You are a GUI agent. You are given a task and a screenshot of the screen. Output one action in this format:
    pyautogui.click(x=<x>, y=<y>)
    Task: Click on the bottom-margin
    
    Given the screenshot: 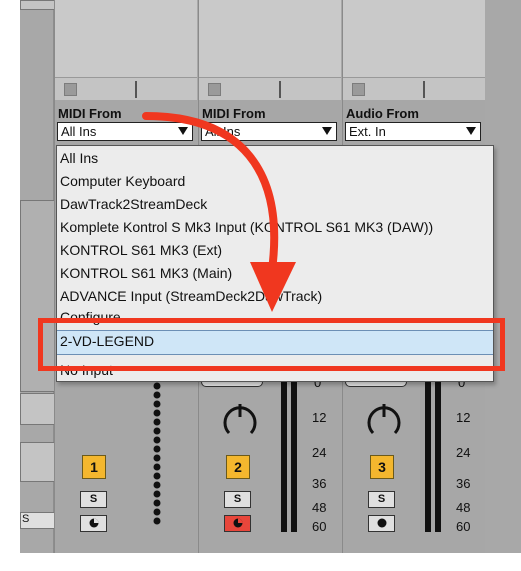 What is the action you would take?
    pyautogui.click(x=260, y=562)
    